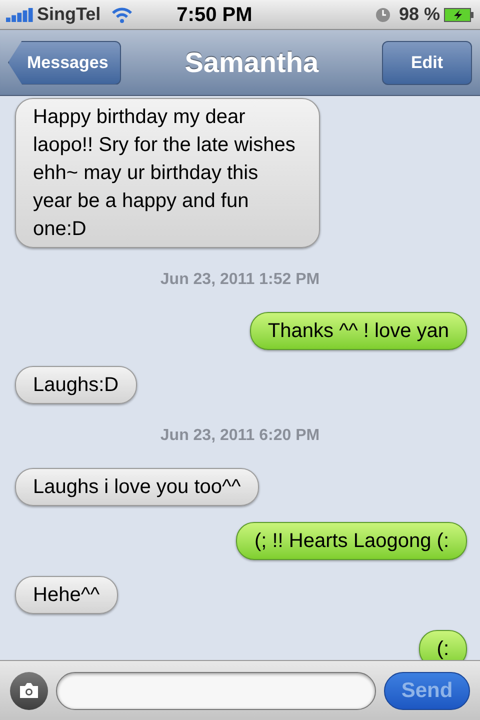 The width and height of the screenshot is (480, 720). Describe the element at coordinates (121, 14) in the screenshot. I see `wifi-icon` at that location.